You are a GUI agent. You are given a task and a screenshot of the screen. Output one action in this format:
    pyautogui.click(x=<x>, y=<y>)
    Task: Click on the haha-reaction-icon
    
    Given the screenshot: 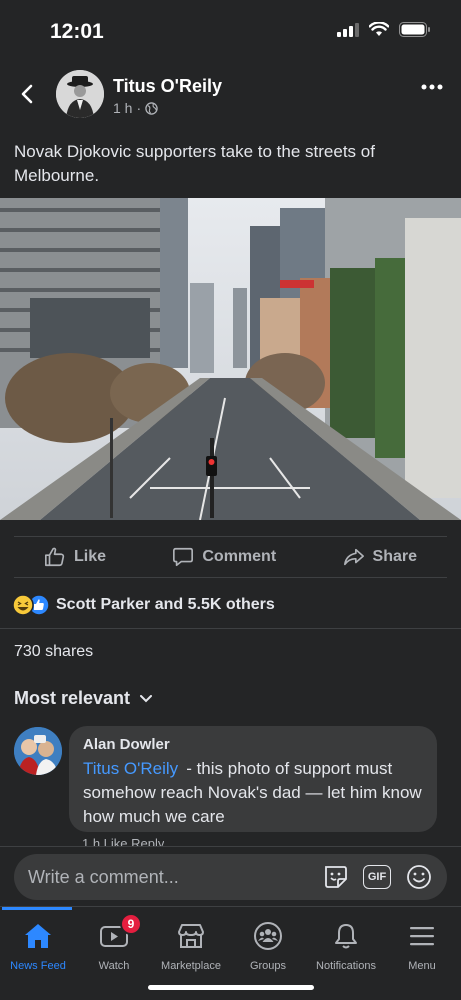 What is the action you would take?
    pyautogui.click(x=23, y=605)
    